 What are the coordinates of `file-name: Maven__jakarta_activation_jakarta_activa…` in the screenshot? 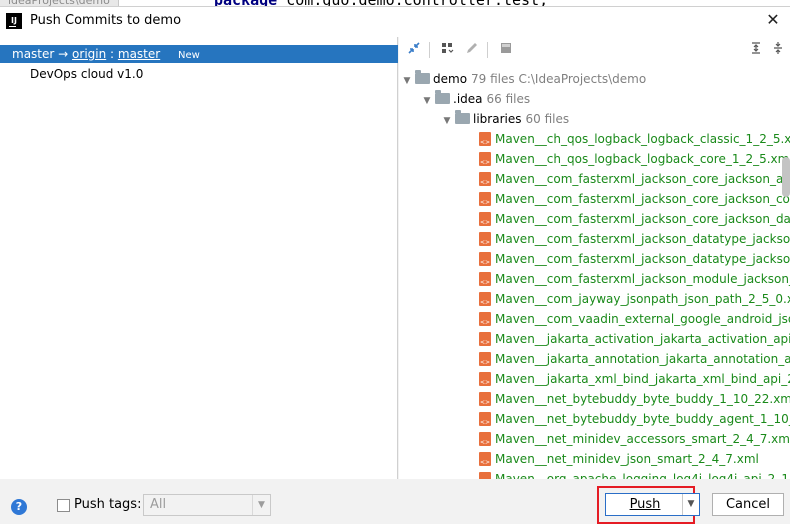 It's located at (642, 339).